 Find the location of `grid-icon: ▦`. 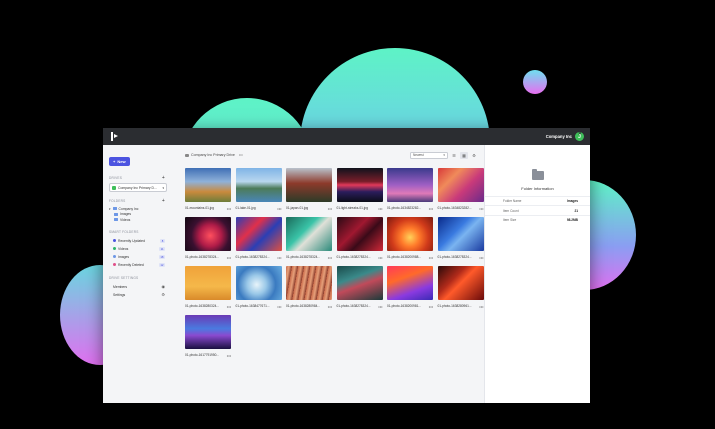

grid-icon: ▦ is located at coordinates (464, 155).